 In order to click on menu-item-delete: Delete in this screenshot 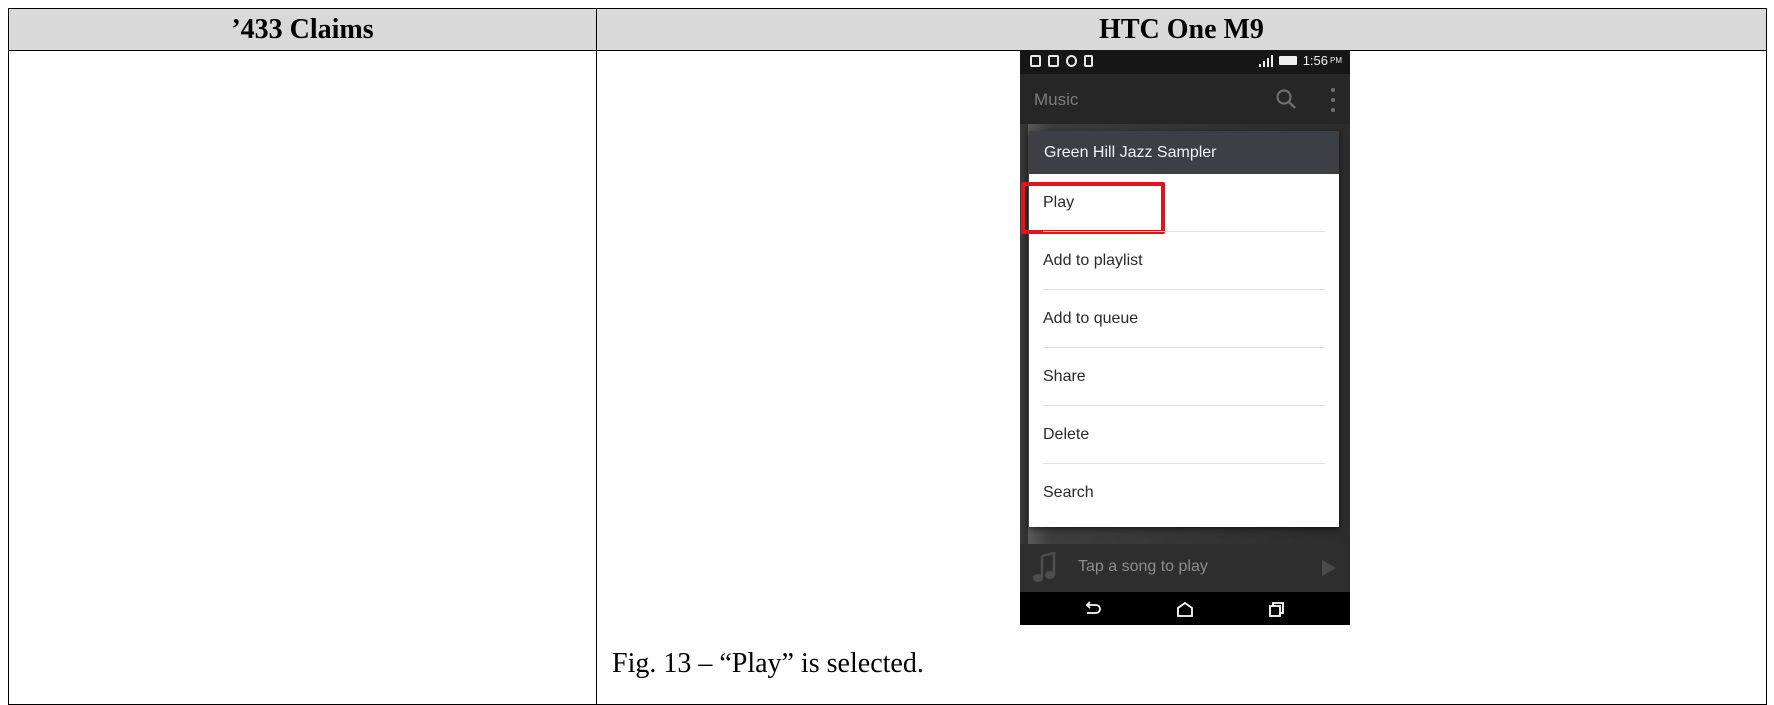, I will do `click(1184, 435)`.